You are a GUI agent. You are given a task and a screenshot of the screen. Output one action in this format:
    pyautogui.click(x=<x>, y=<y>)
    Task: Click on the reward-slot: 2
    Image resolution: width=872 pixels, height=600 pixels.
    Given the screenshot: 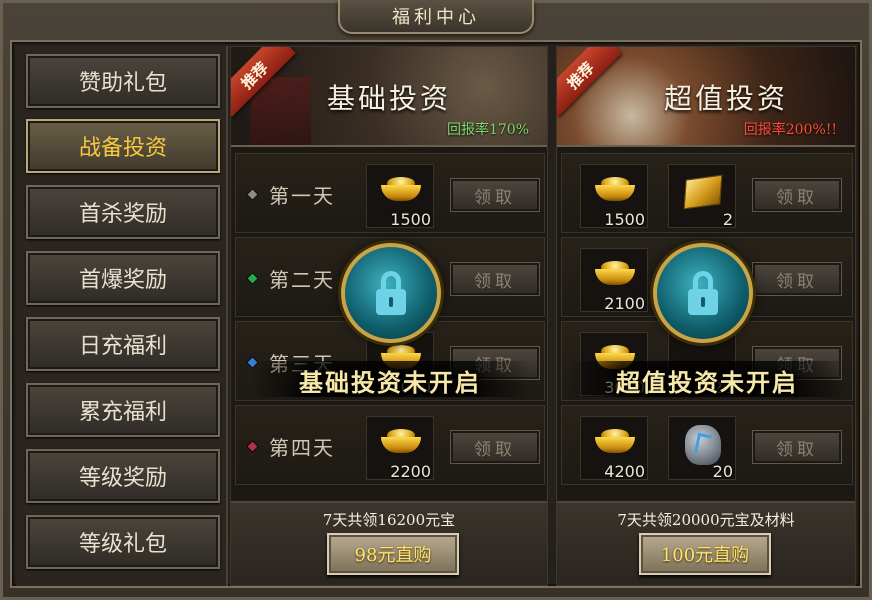 What is the action you would take?
    pyautogui.click(x=702, y=196)
    